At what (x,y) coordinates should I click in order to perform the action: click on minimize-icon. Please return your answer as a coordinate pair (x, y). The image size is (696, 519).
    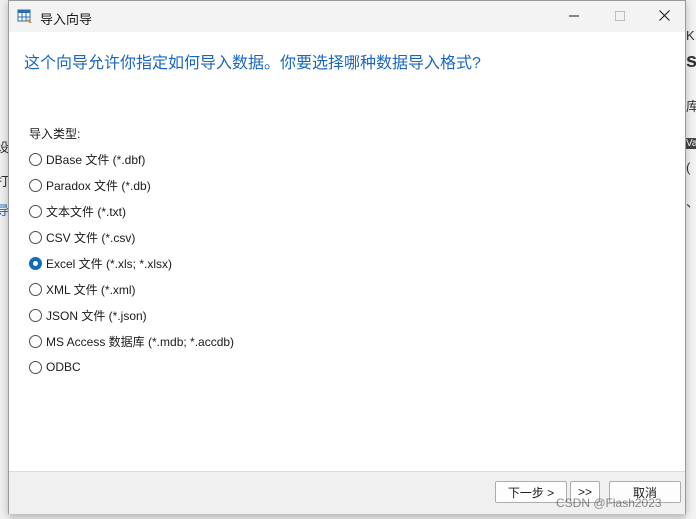
    Looking at the image, I should click on (574, 17).